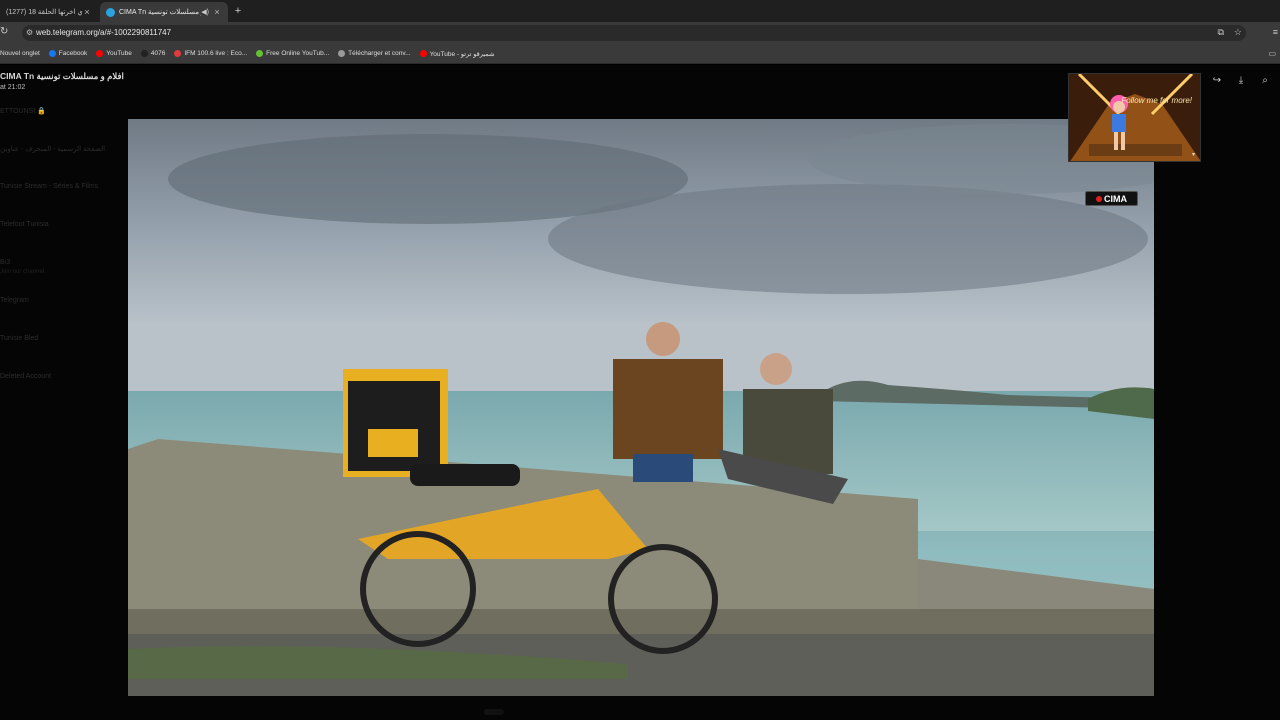 This screenshot has width=1280, height=720. Describe the element at coordinates (1156, 100) in the screenshot. I see `ad-caption: Follow me for more!` at that location.